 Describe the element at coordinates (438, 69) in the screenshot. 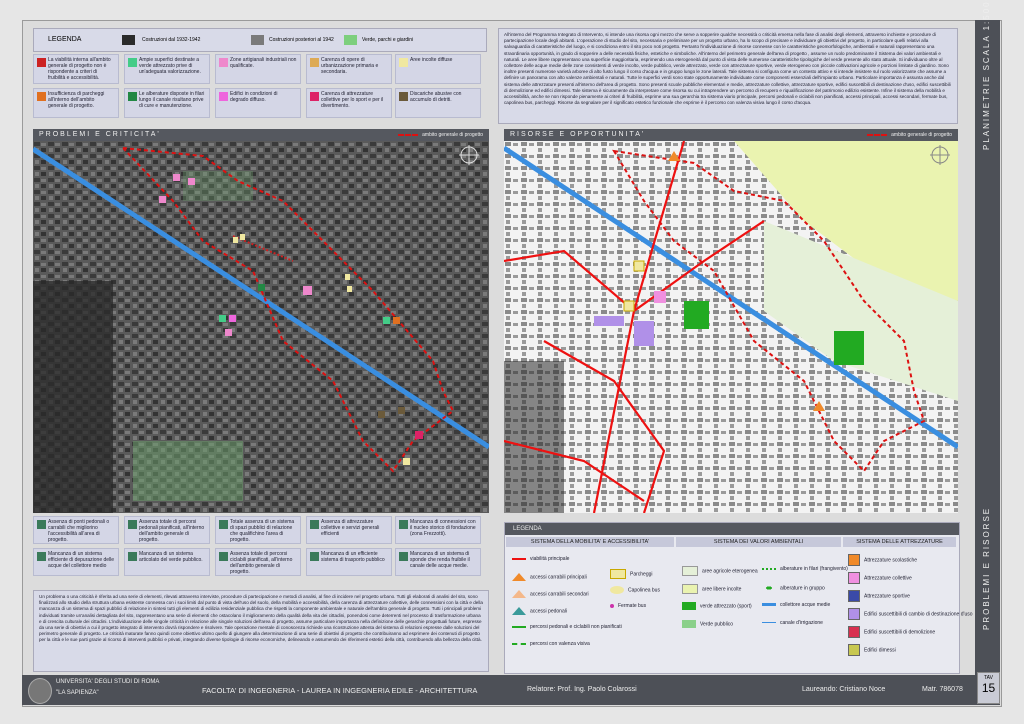

I see `problem-legend-item: Aree incolte diffuse` at that location.